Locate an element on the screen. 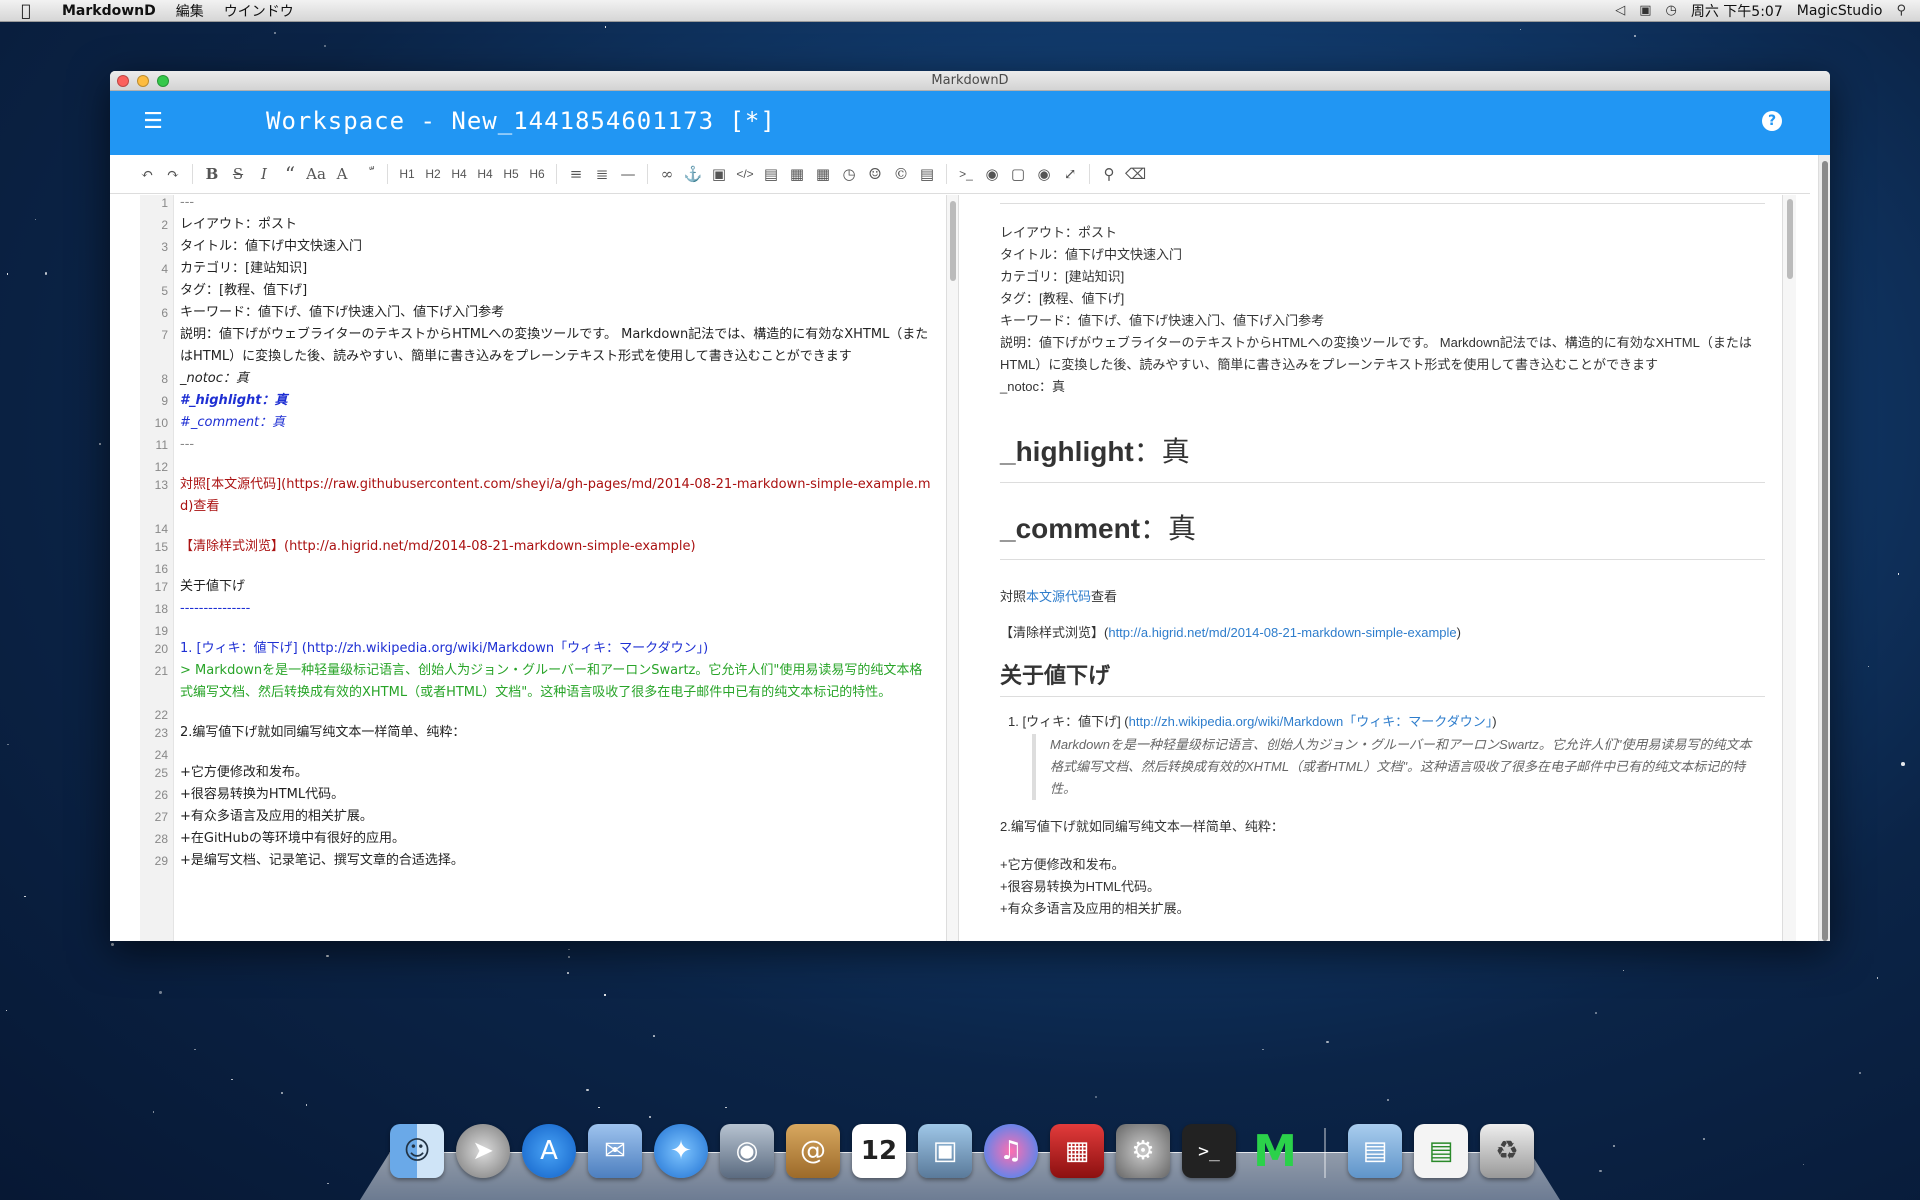 Image resolution: width=1920 pixels, height=1200 pixels. editor-line: 28 +在GitHubの等环境中有很好的应用。 is located at coordinates (540, 839).